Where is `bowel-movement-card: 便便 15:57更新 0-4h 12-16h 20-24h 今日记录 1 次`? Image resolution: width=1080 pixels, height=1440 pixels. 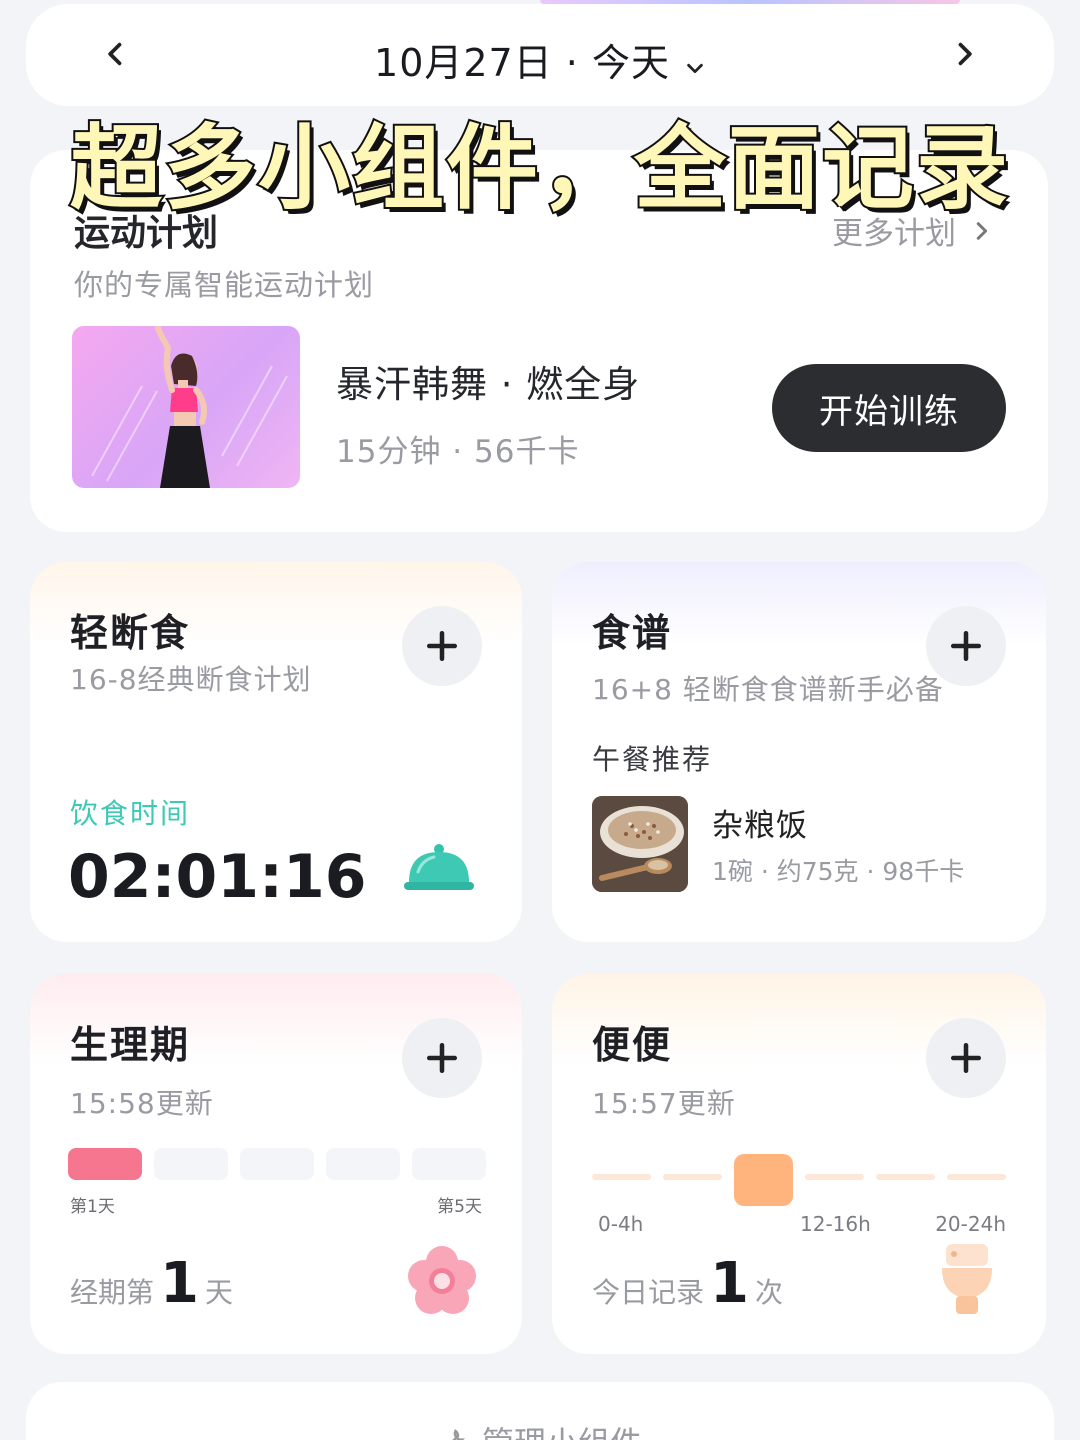 bowel-movement-card: 便便 15:57更新 0-4h 12-16h 20-24h 今日记录 1 次 is located at coordinates (799, 1164).